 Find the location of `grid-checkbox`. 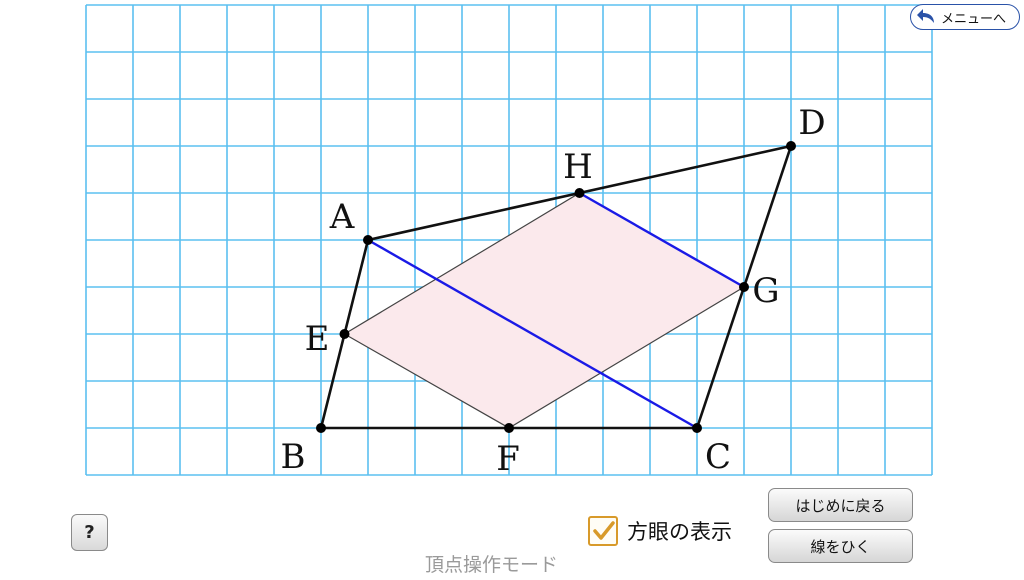

grid-checkbox is located at coordinates (603, 531).